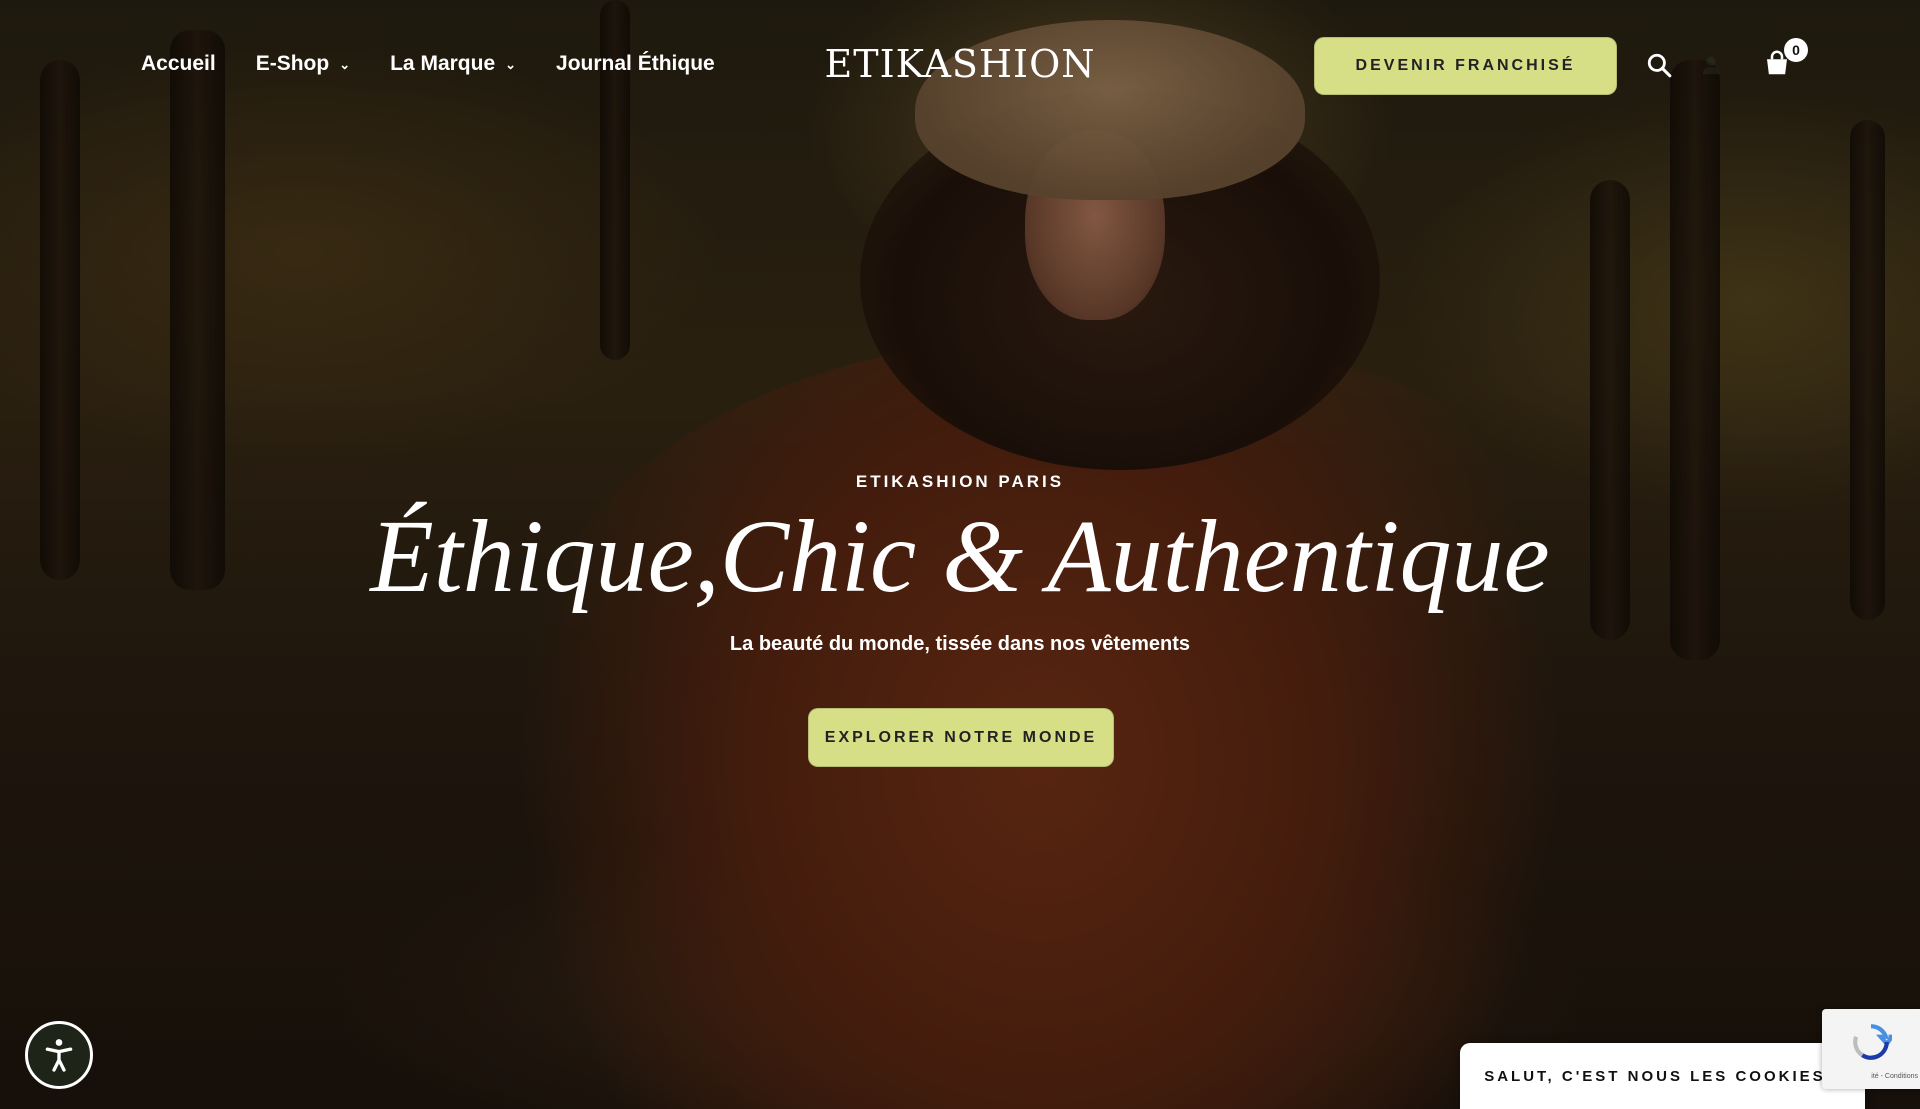  I want to click on nav-item-label: Journal Éthique, so click(635, 63).